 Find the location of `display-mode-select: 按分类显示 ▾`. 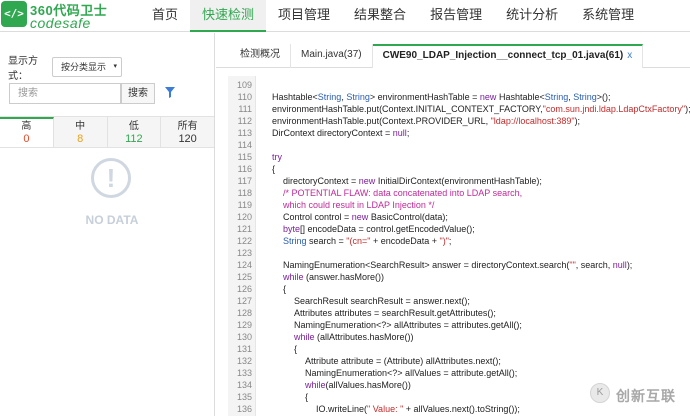

display-mode-select: 按分类显示 ▾ is located at coordinates (87, 67).